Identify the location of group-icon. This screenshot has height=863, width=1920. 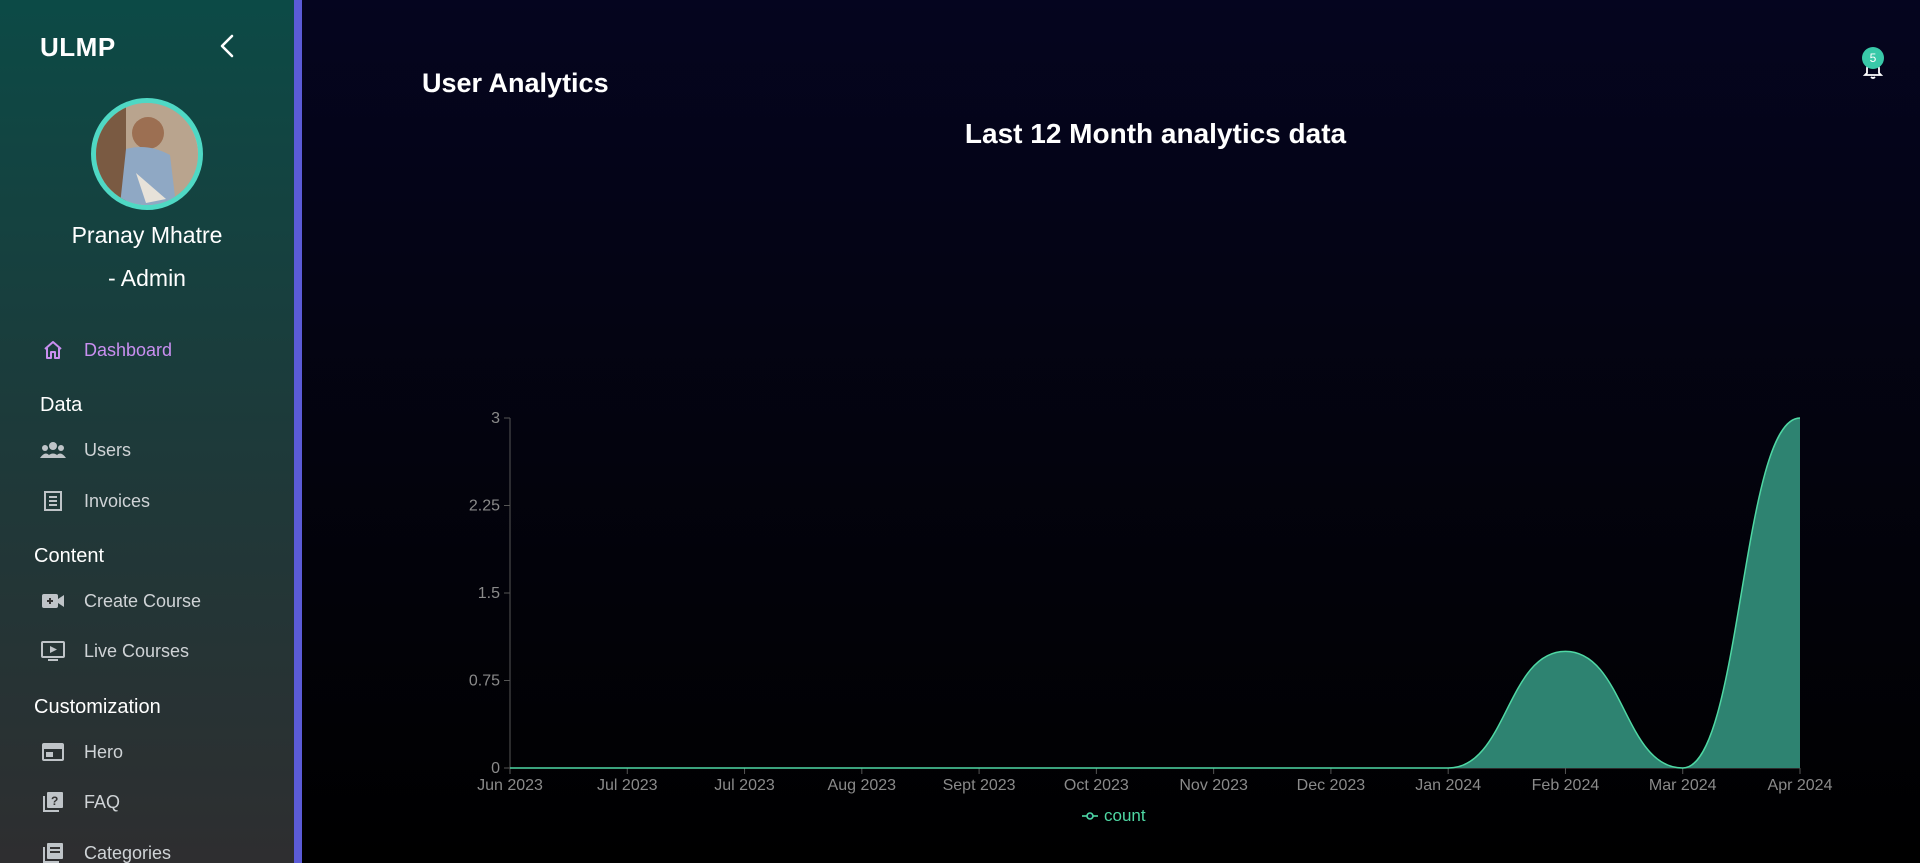
(53, 450).